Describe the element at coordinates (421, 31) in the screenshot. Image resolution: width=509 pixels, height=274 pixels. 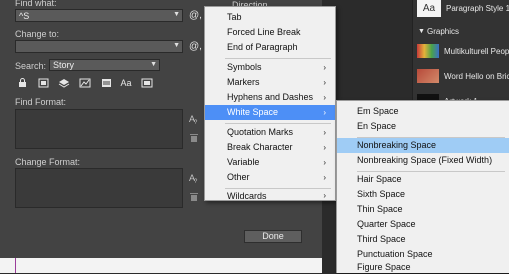
I see `disclosure-triangle-icon: ▼` at that location.